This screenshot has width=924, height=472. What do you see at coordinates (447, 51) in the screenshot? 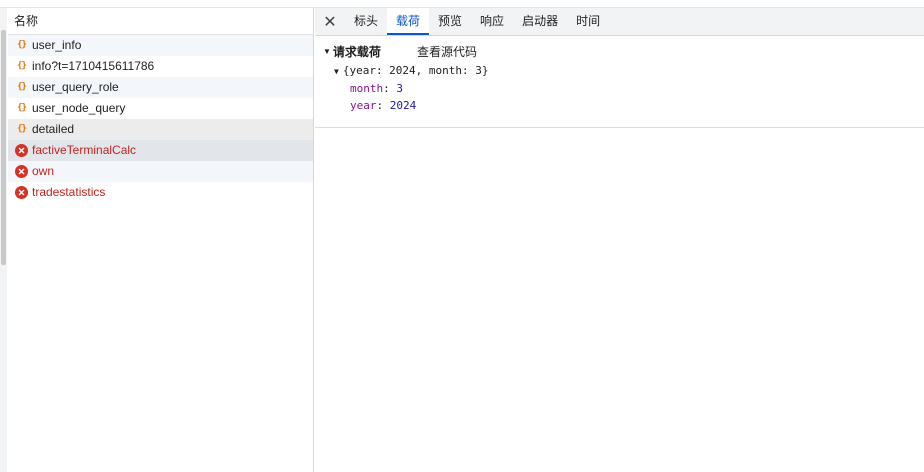
I see `view-source-link: 查看源代码` at bounding box center [447, 51].